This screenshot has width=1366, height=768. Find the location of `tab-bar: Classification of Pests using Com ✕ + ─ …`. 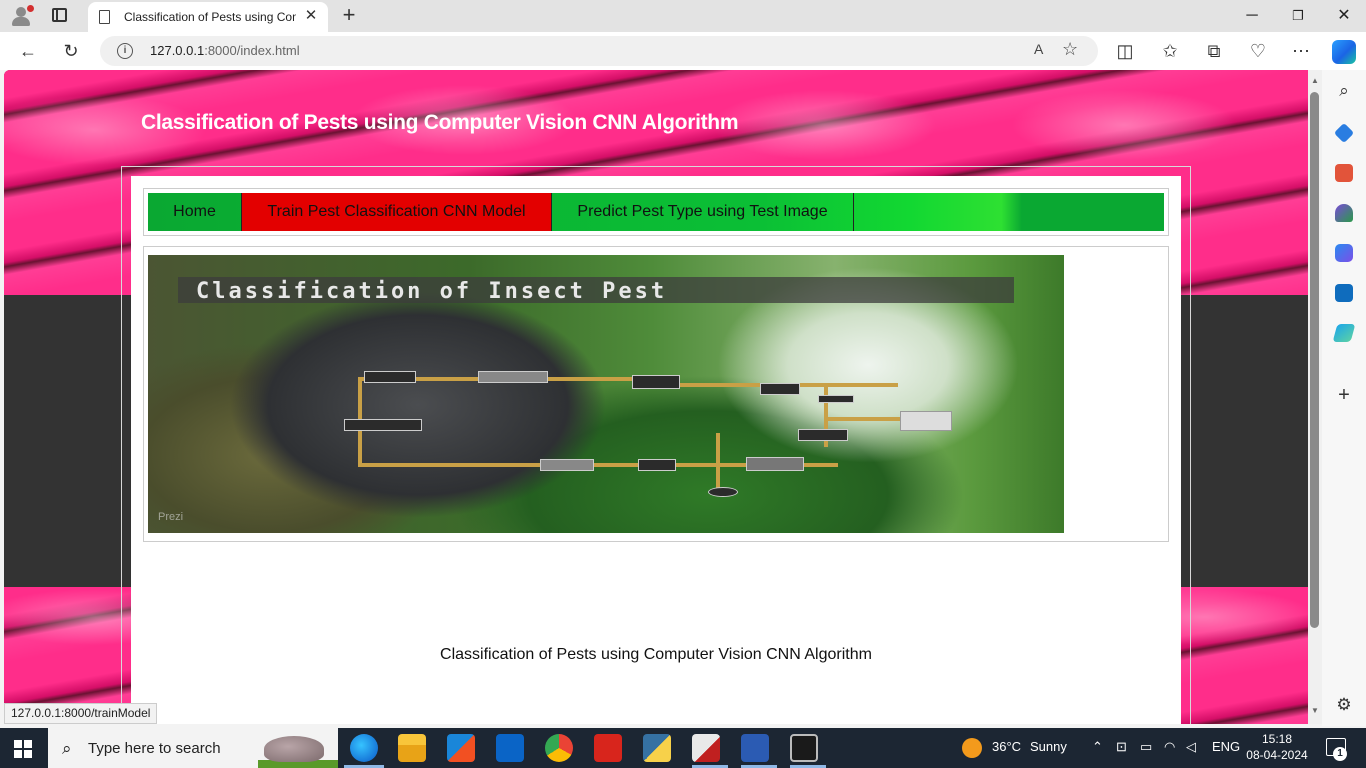

tab-bar: Classification of Pests using Com ✕ + ─ … is located at coordinates (683, 16).